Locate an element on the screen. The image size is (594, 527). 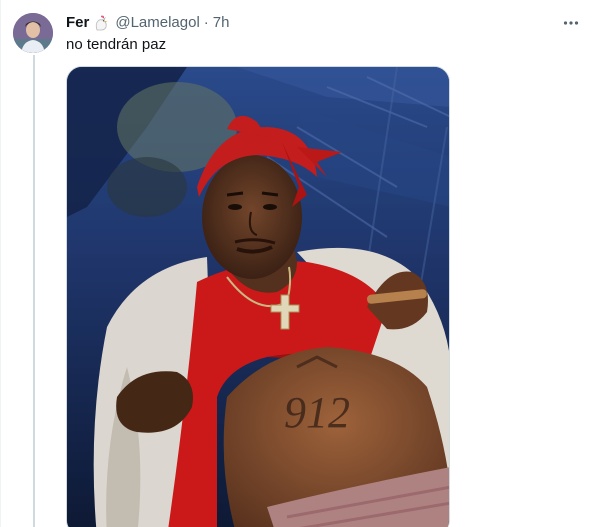
more-horizontal-icon is located at coordinates (571, 23).